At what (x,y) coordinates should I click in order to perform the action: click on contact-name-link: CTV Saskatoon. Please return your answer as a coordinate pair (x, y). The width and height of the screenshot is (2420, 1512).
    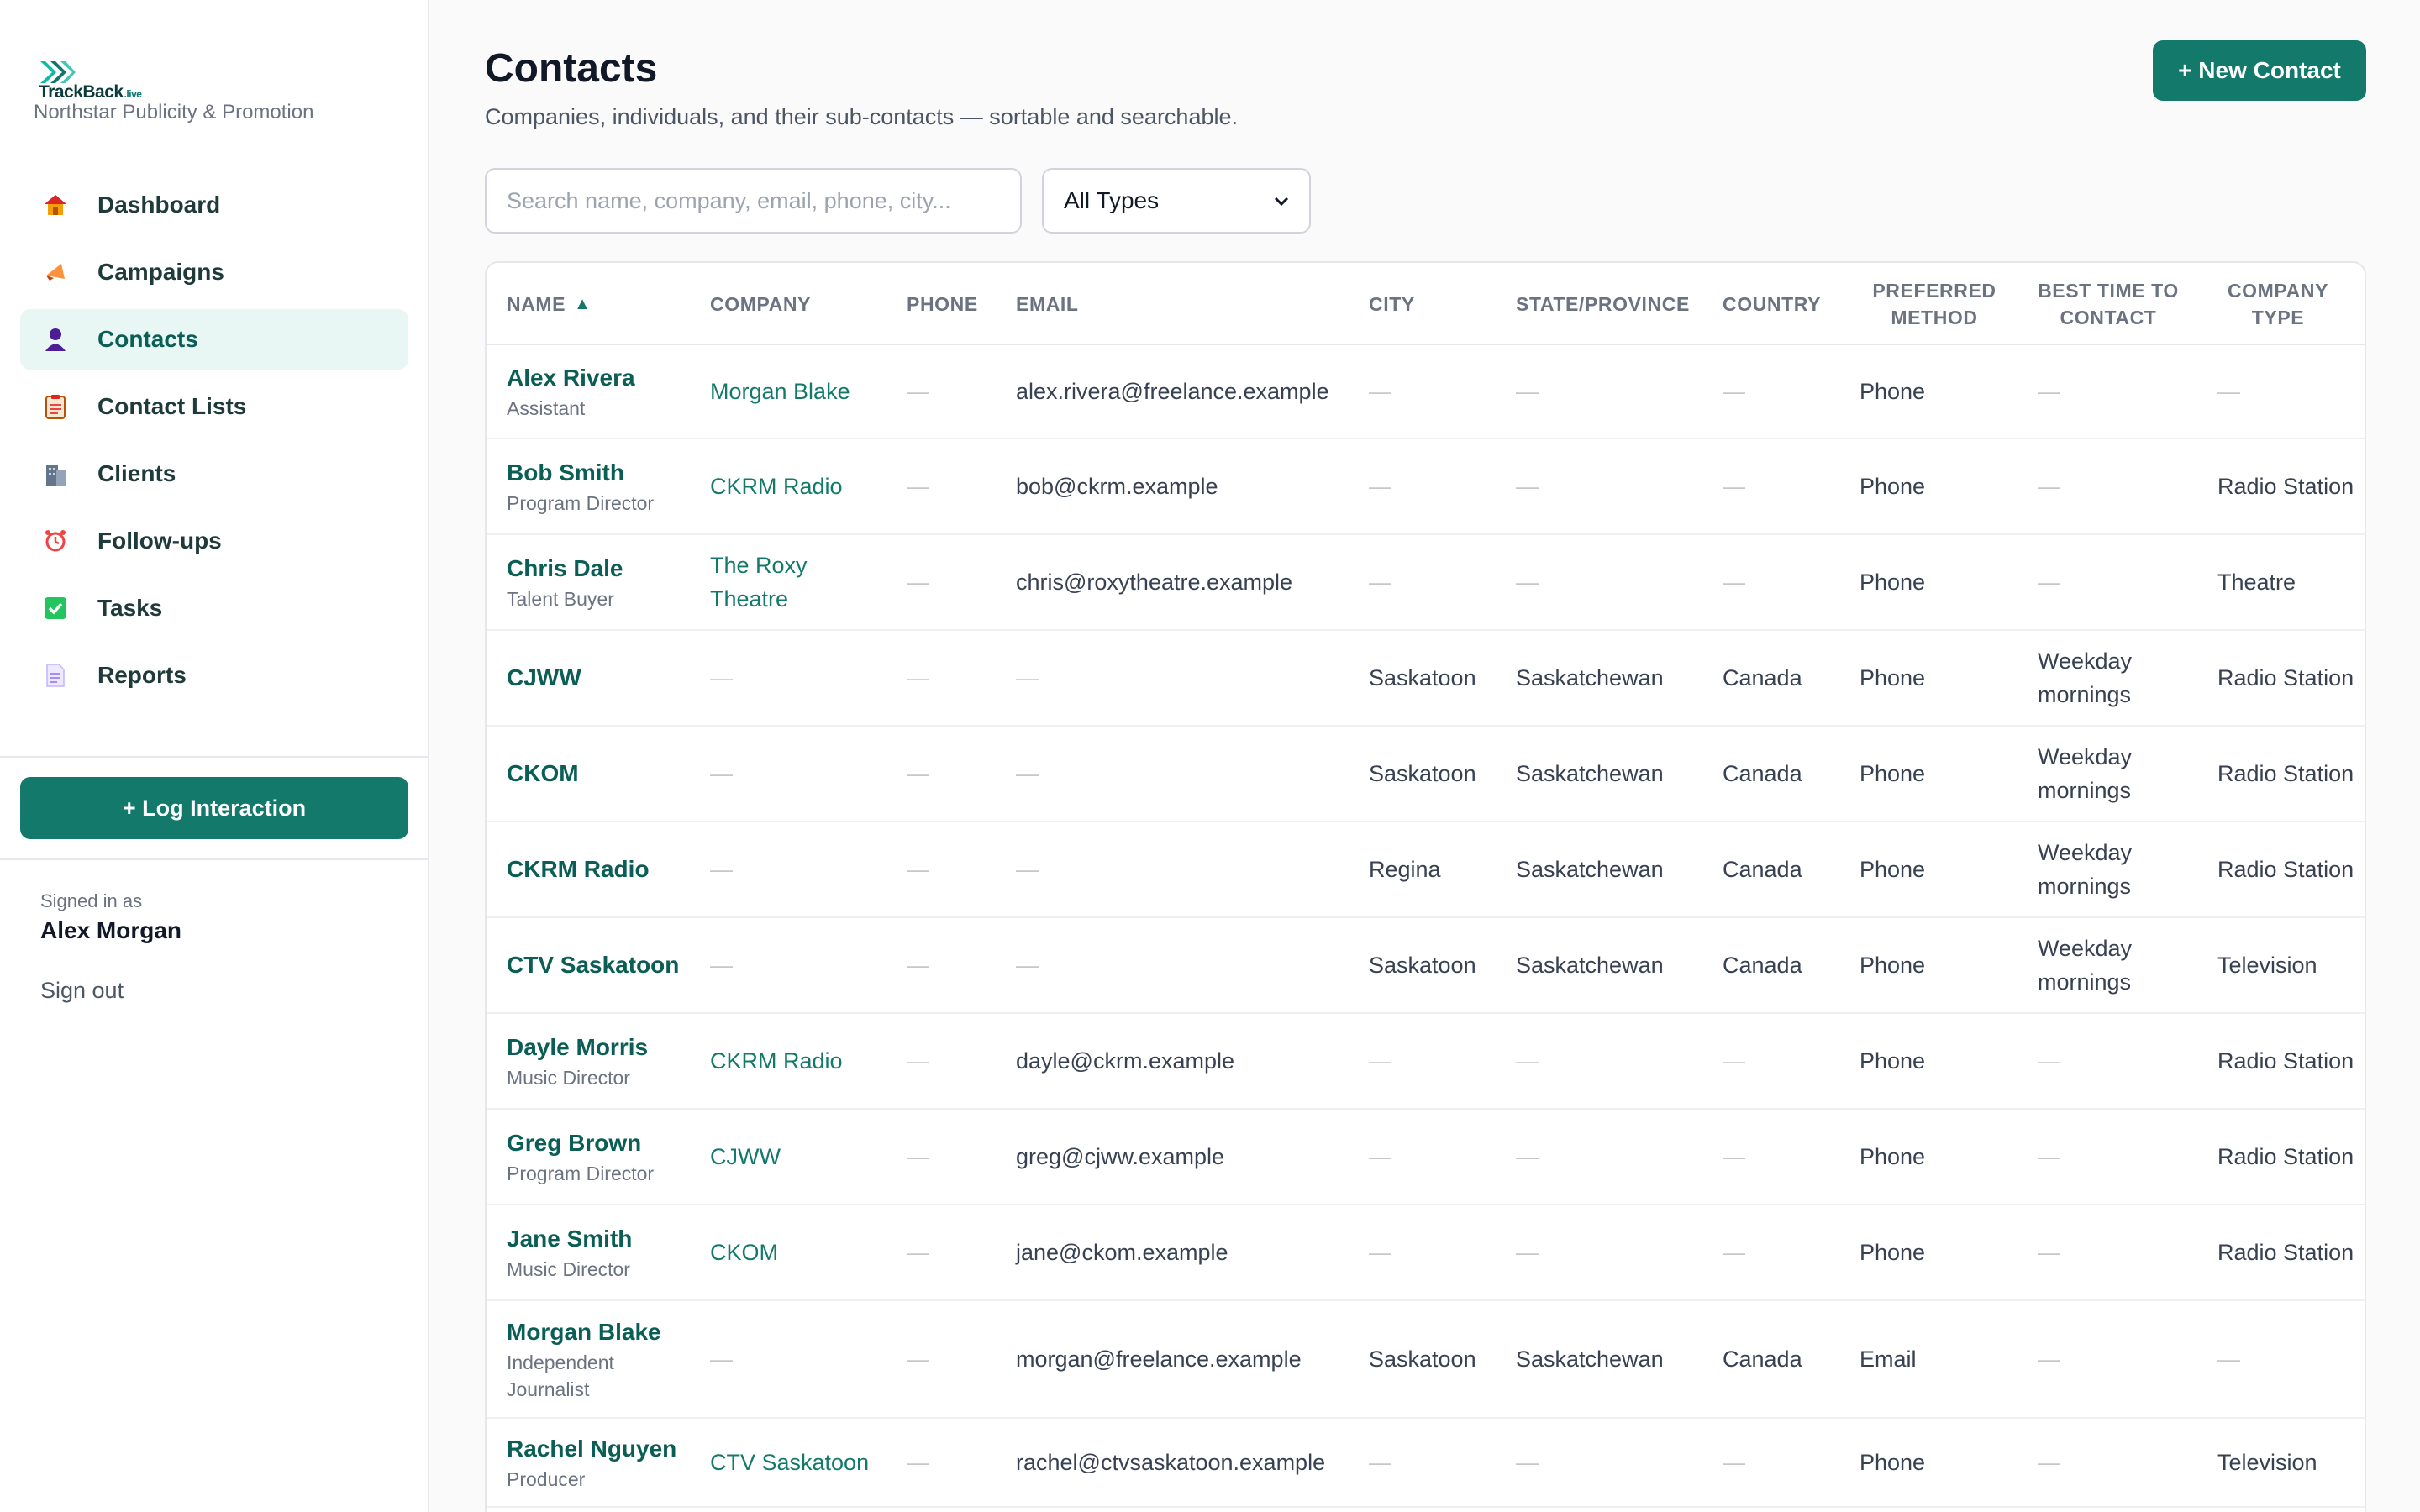
    Looking at the image, I should click on (603, 965).